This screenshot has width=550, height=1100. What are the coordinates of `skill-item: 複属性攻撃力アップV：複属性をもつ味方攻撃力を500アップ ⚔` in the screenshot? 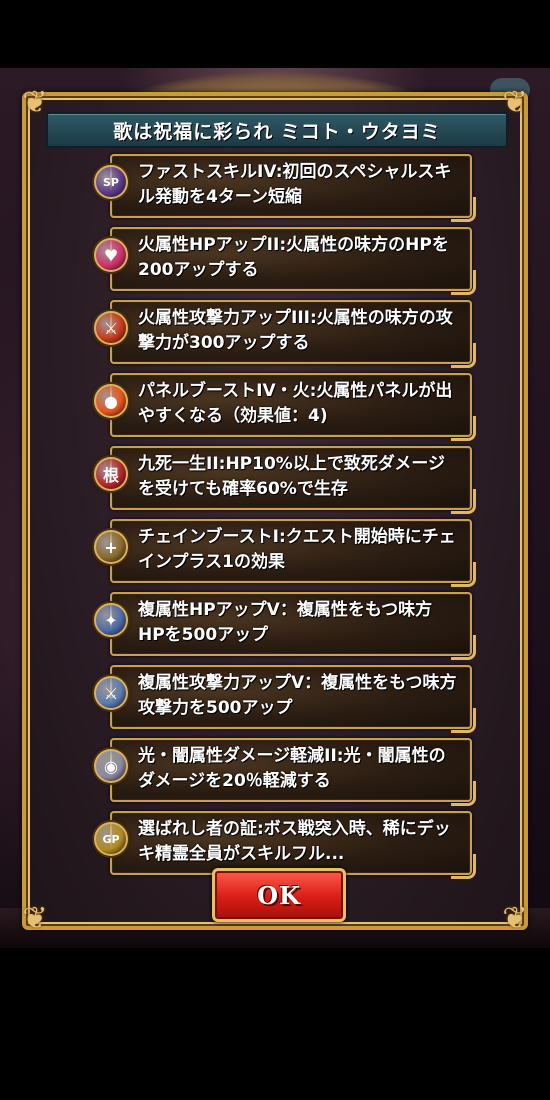 It's located at (285, 699).